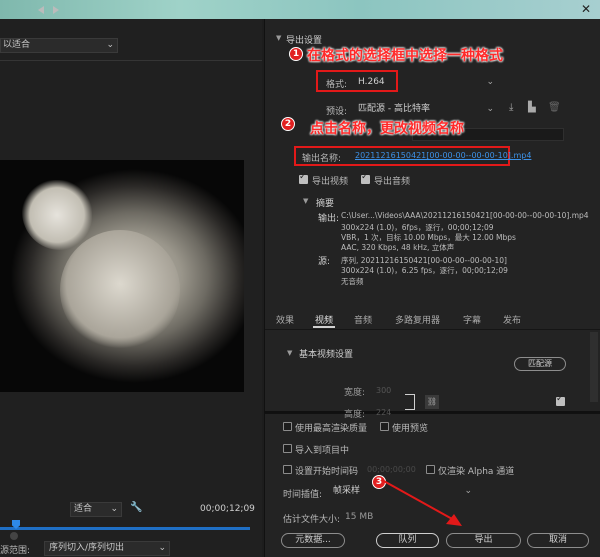 The image size is (600, 557). Describe the element at coordinates (227, 509) in the screenshot. I see `duration-timecode: 00;00;12;09` at that location.